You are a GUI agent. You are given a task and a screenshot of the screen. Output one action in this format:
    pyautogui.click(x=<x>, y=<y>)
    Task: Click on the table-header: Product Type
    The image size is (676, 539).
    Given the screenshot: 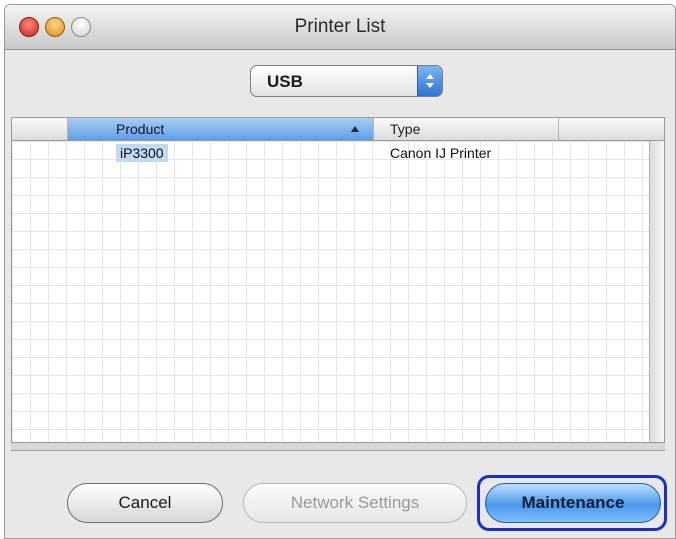 What is the action you would take?
    pyautogui.click(x=338, y=129)
    